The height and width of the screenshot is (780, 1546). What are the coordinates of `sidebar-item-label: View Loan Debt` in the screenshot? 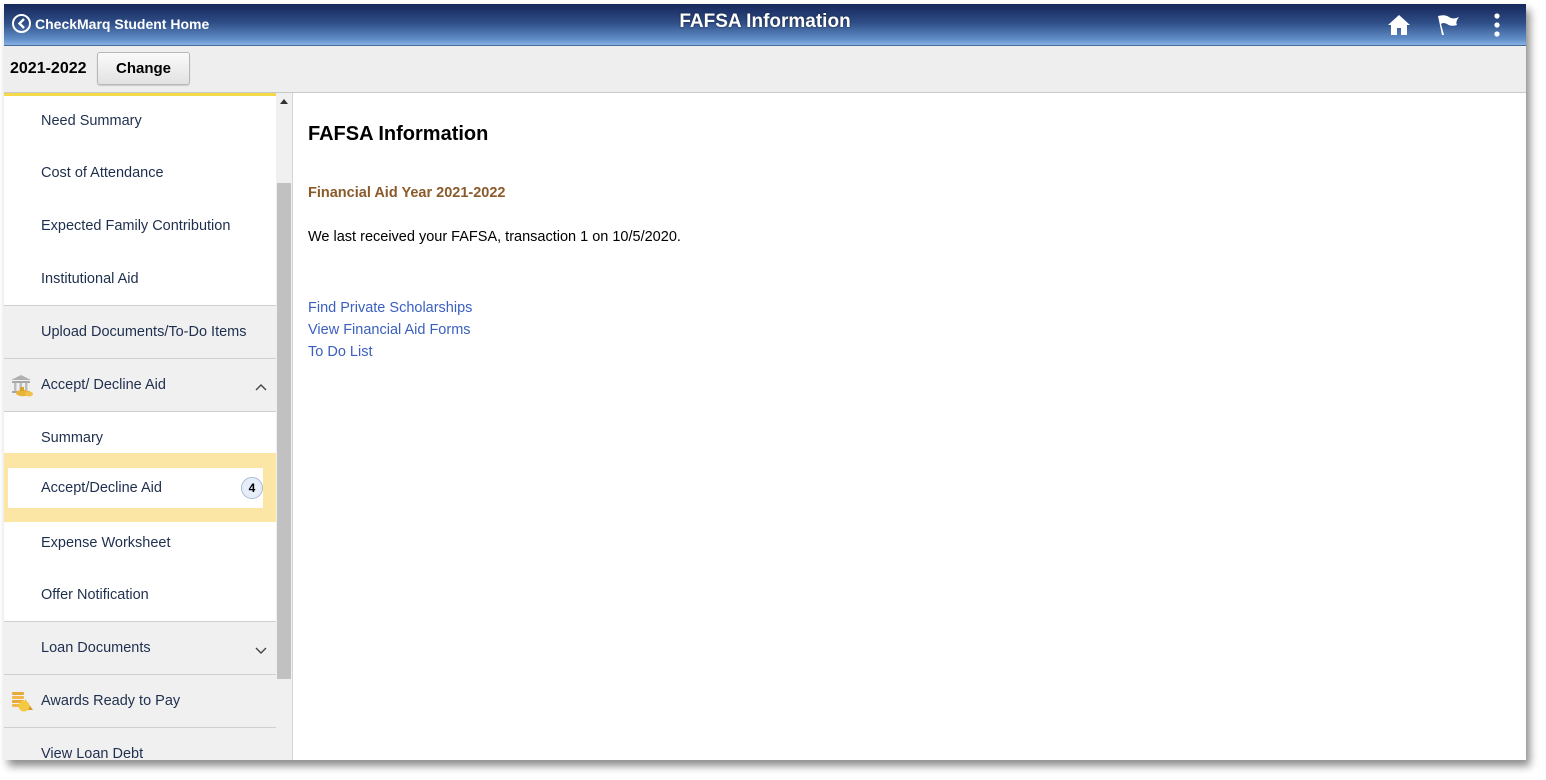 It's located at (92, 753).